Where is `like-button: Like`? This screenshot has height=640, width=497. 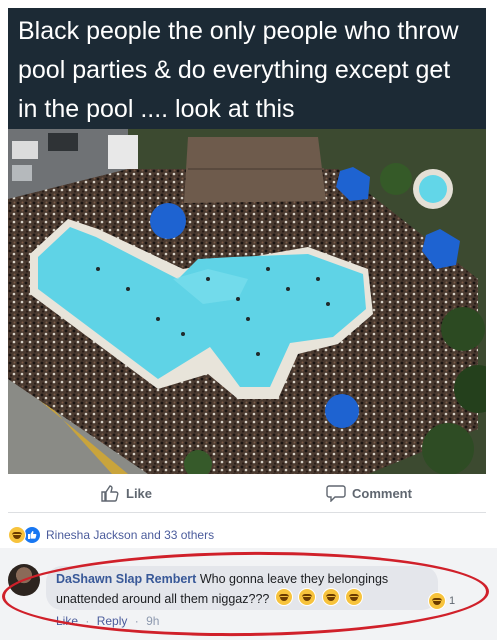 like-button: Like is located at coordinates (126, 493).